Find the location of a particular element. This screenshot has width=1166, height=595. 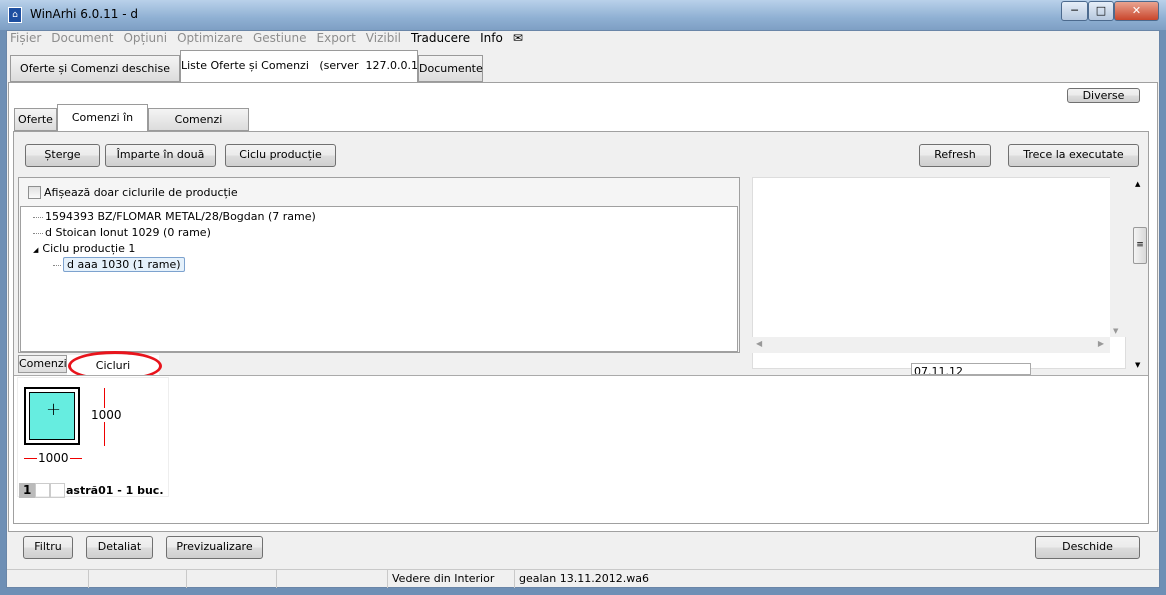

mail-icon: ✉ is located at coordinates (518, 39).